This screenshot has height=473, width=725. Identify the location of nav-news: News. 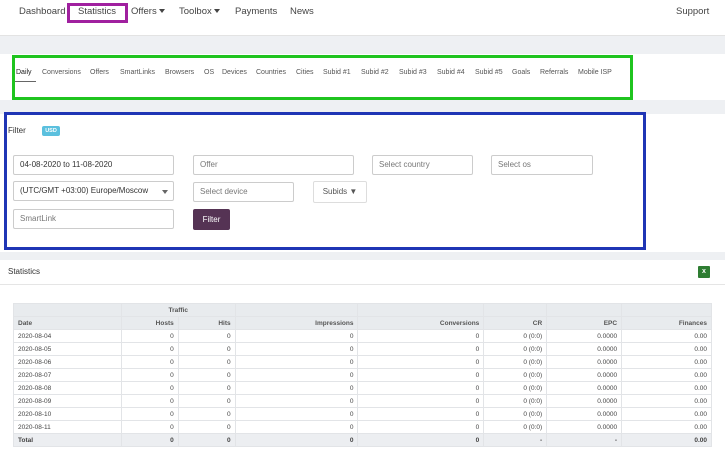
(302, 11).